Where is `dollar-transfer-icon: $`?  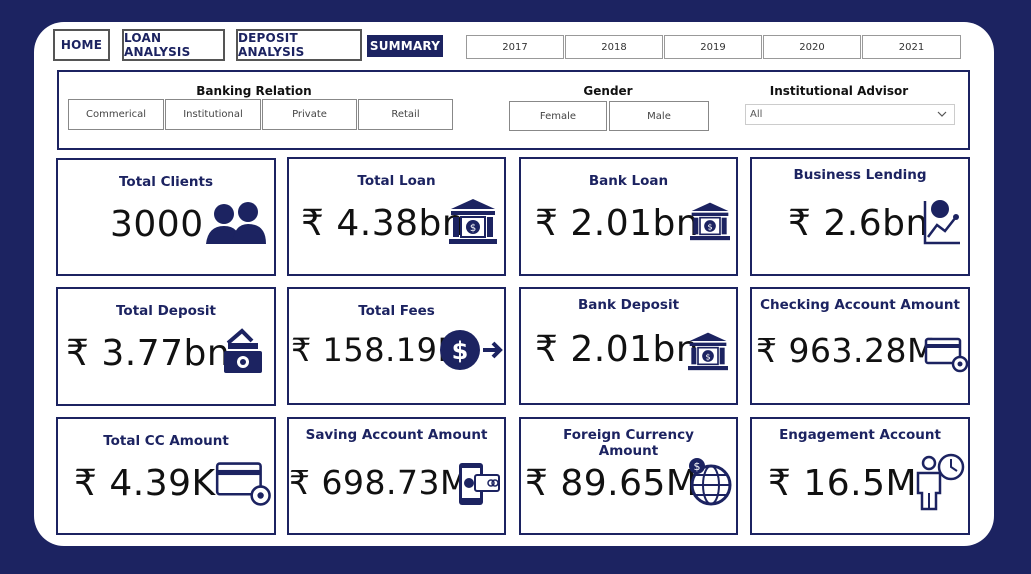
dollar-transfer-icon: $ is located at coordinates (471, 350).